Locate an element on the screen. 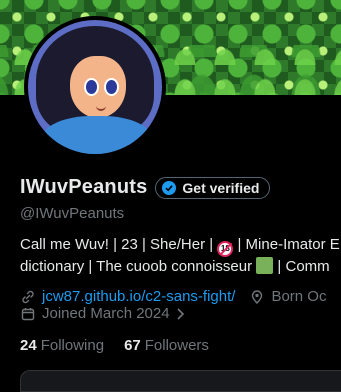 The image size is (341, 392). green-square-icon is located at coordinates (265, 265).